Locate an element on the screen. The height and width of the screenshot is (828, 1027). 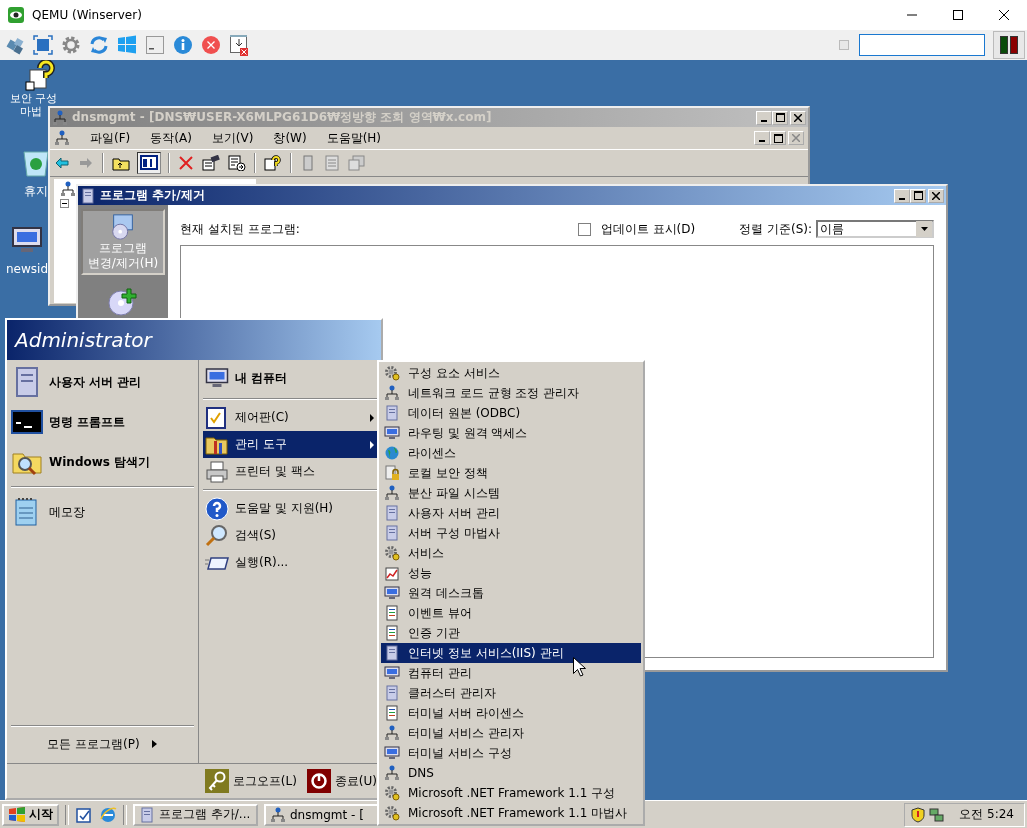
menu-item: 서비스 is located at coordinates (511, 553).